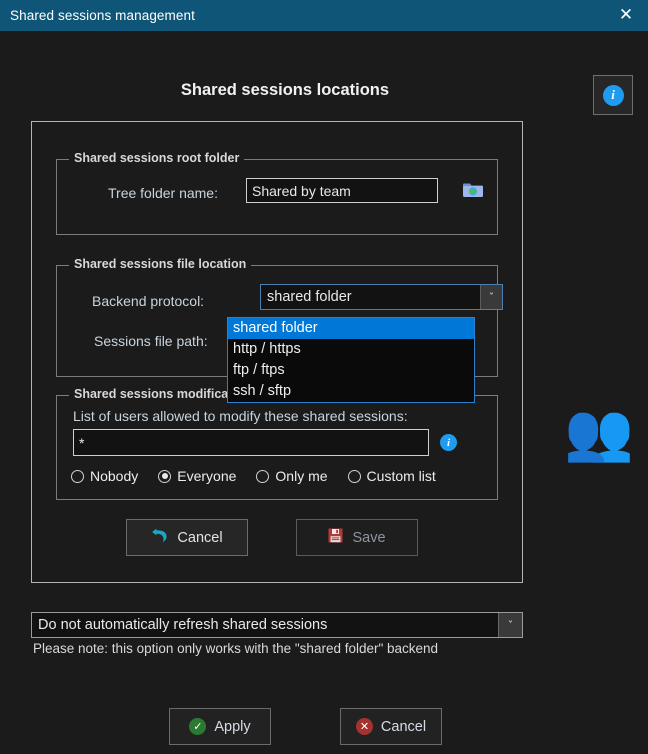 The image size is (648, 754). Describe the element at coordinates (102, 15) in the screenshot. I see `window-title: Shared sessions management` at that location.